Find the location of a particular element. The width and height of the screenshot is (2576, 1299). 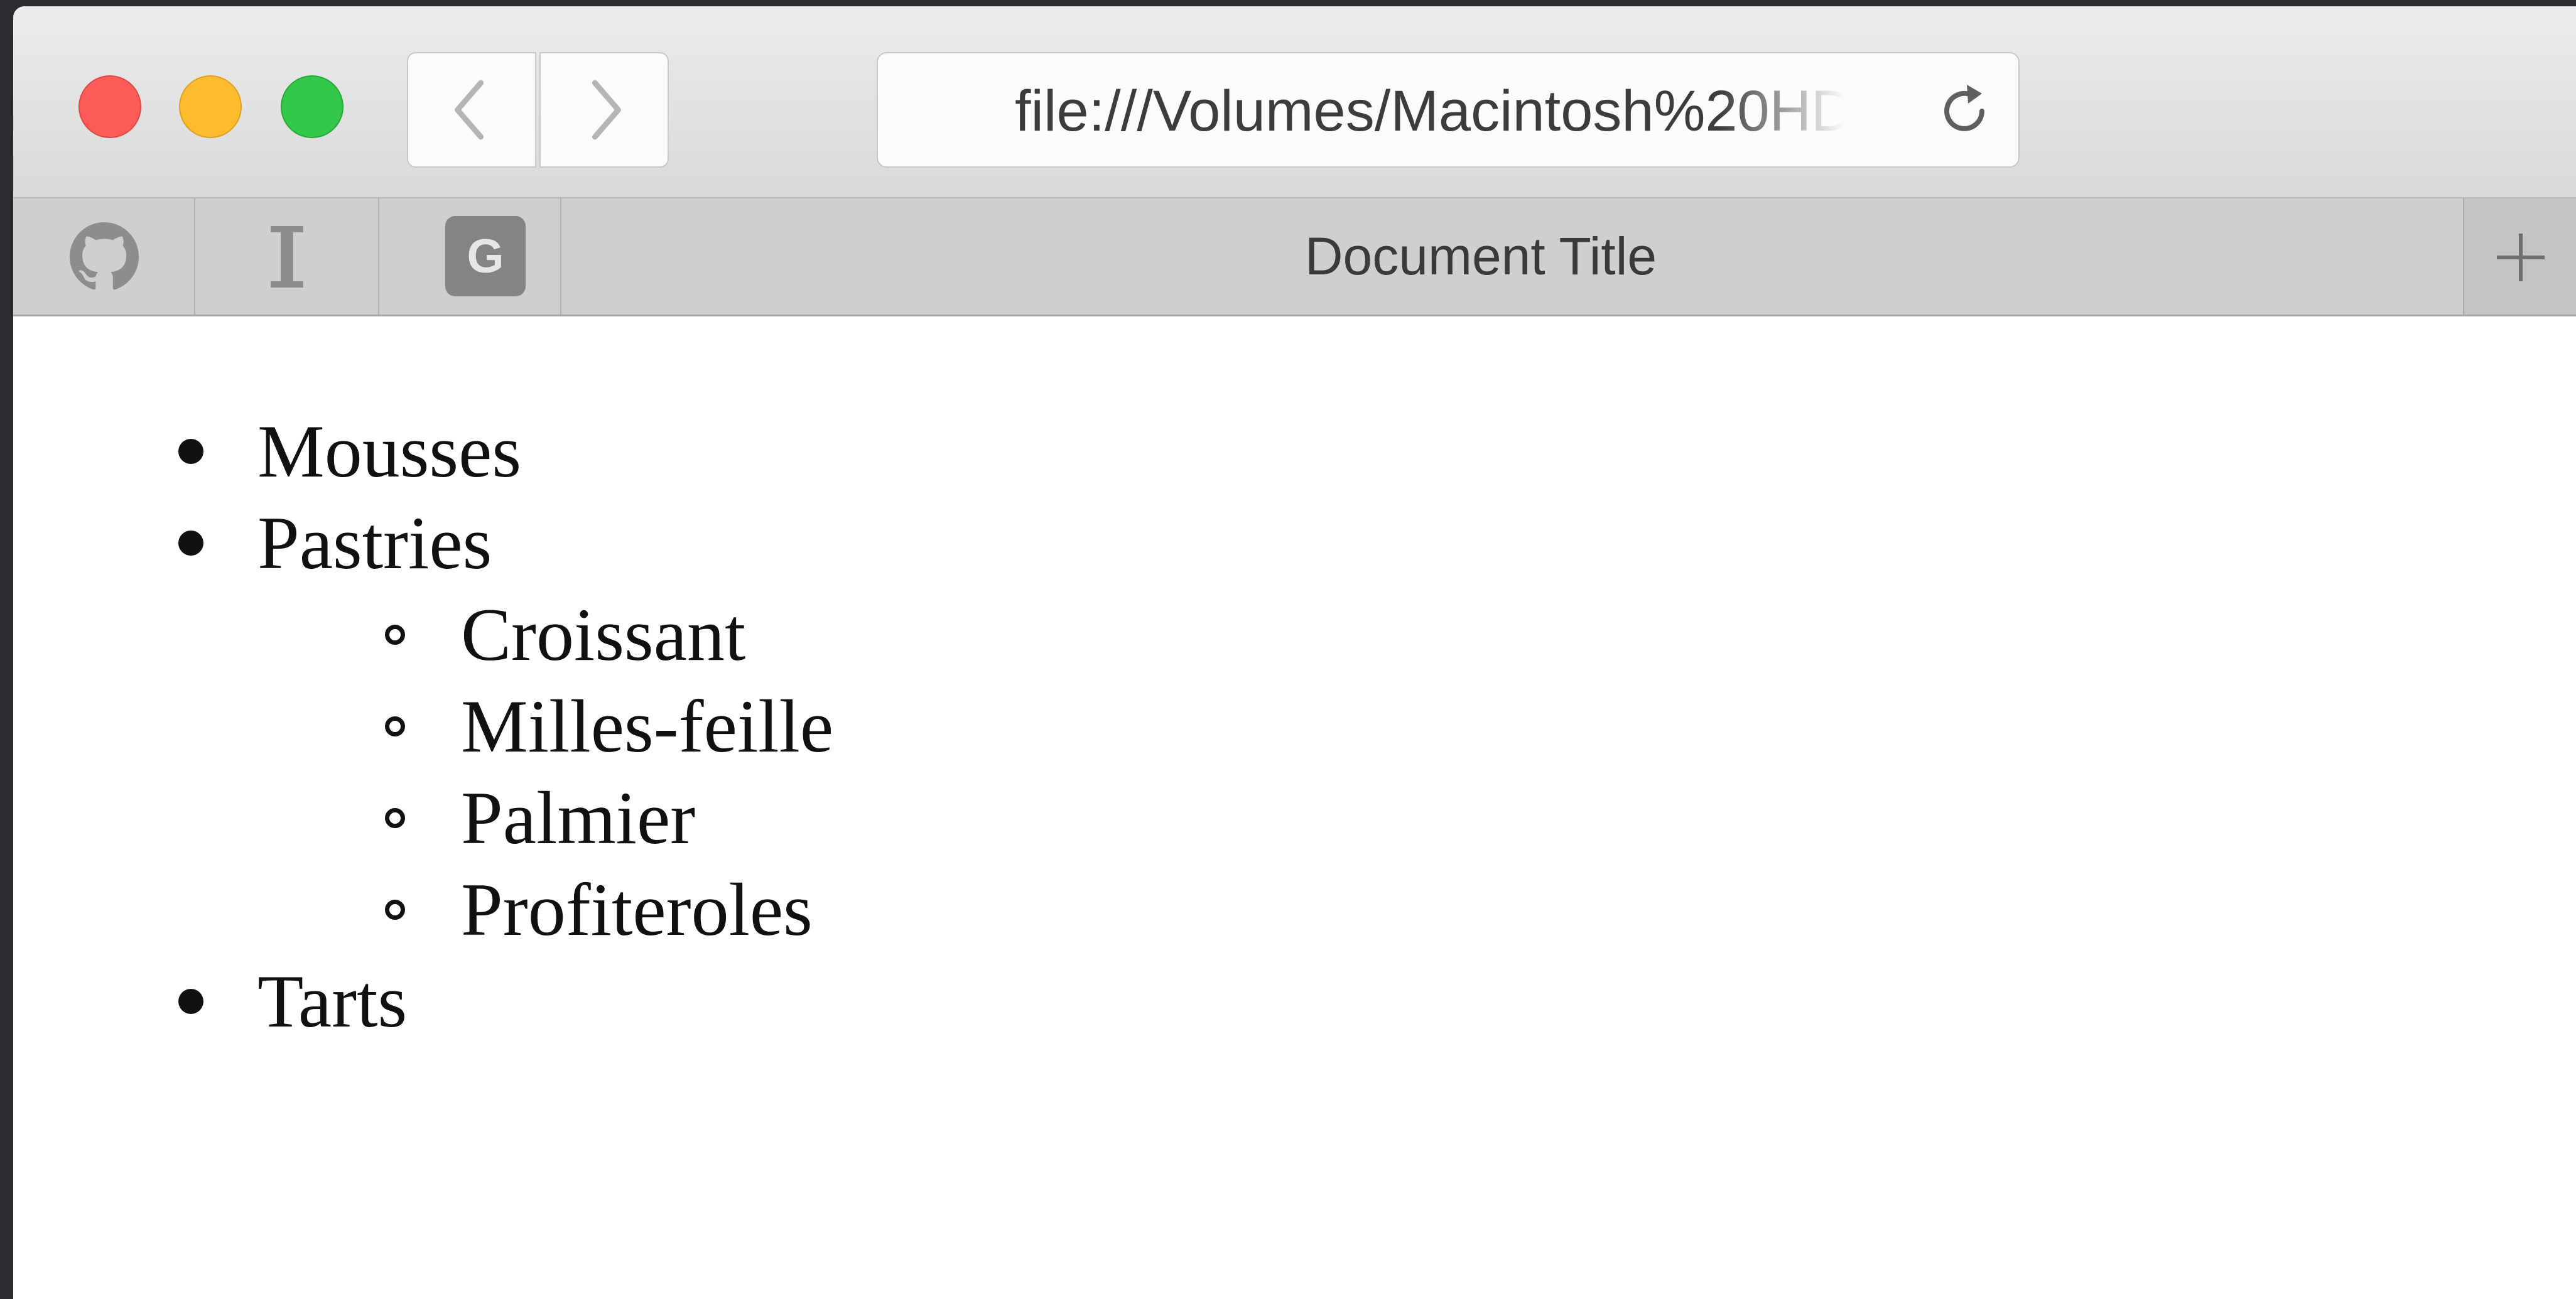

plus-icon is located at coordinates (2521, 257).